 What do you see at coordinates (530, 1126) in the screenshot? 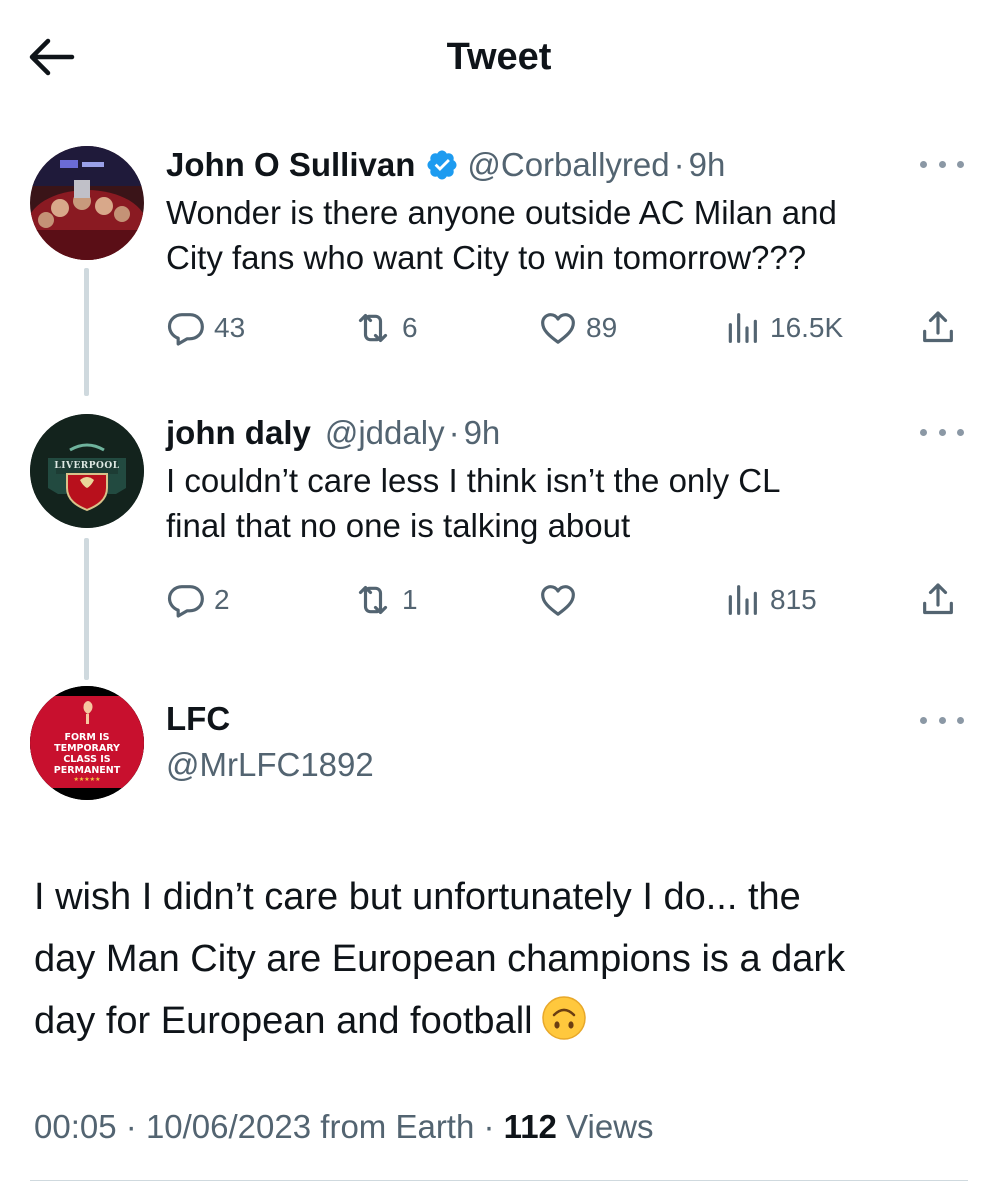
I see `views-total: 112` at bounding box center [530, 1126].